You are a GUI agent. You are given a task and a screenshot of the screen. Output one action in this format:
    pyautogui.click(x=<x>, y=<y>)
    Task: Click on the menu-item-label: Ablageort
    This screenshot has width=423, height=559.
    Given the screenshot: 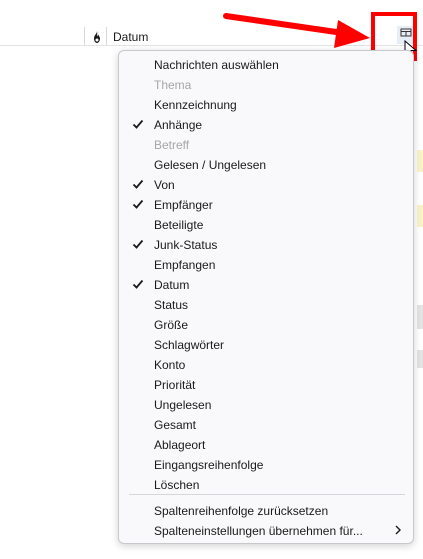 What is the action you would take?
    pyautogui.click(x=180, y=445)
    